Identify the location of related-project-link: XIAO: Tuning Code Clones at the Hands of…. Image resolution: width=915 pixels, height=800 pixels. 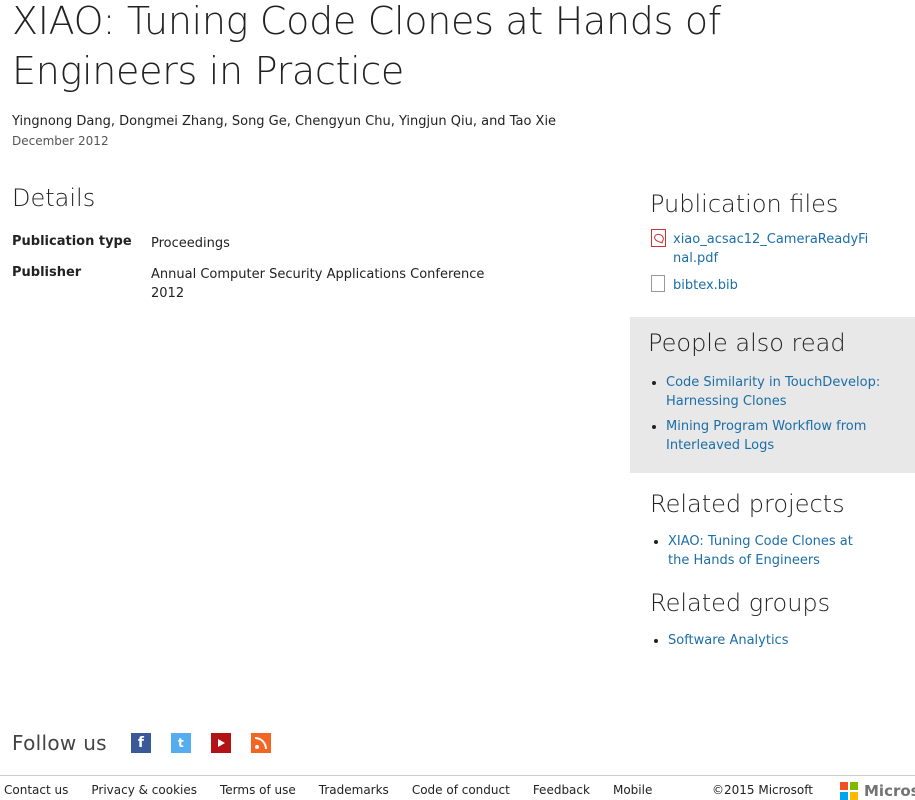
(760, 551).